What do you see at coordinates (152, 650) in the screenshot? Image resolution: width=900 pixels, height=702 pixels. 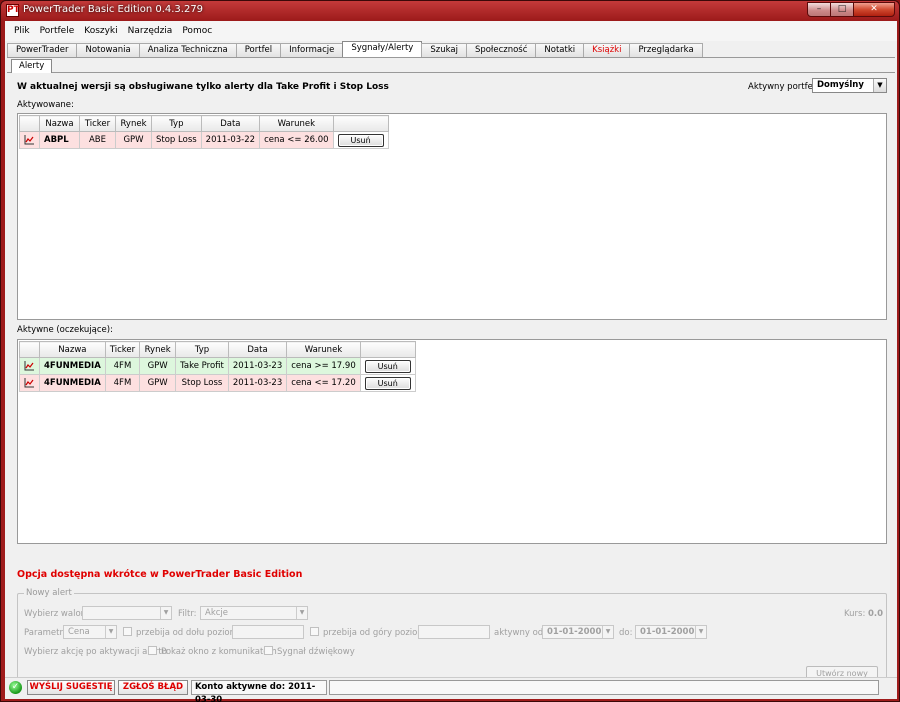 I see `show-window-checkbox` at bounding box center [152, 650].